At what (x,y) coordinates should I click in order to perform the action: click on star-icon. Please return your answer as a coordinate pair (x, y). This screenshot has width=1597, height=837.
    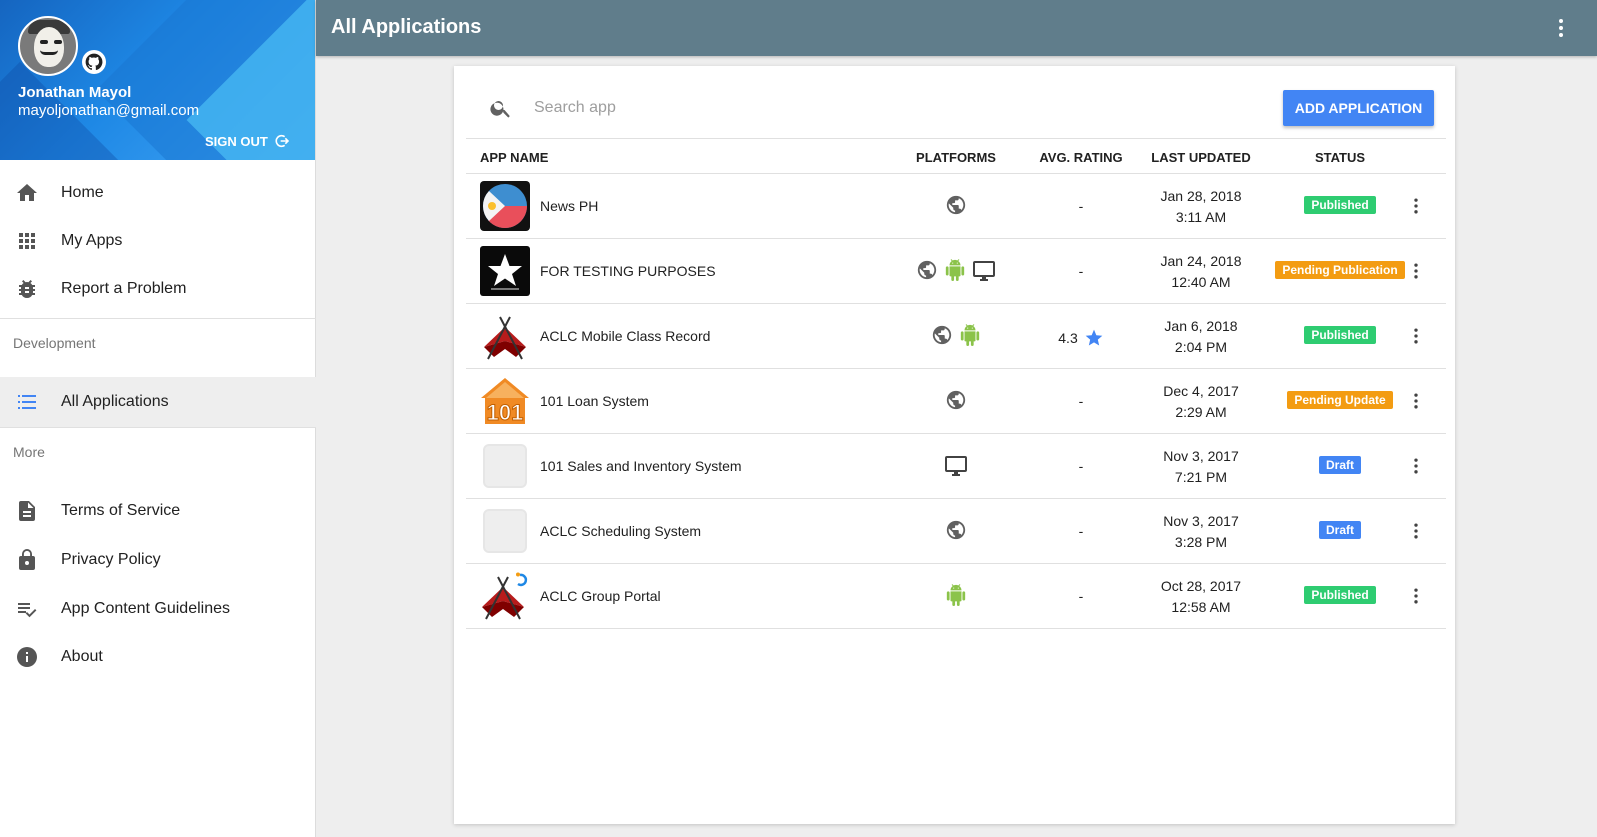
    Looking at the image, I should click on (1094, 337).